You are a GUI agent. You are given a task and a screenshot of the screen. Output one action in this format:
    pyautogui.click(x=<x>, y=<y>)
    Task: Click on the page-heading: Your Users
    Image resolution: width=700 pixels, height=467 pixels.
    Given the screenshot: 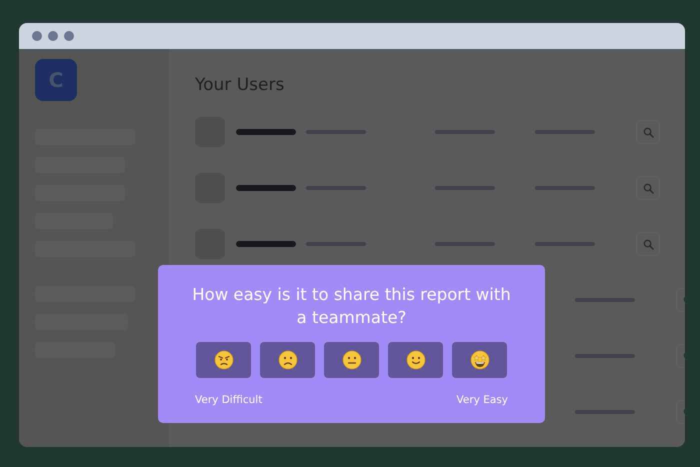 What is the action you would take?
    pyautogui.click(x=240, y=86)
    